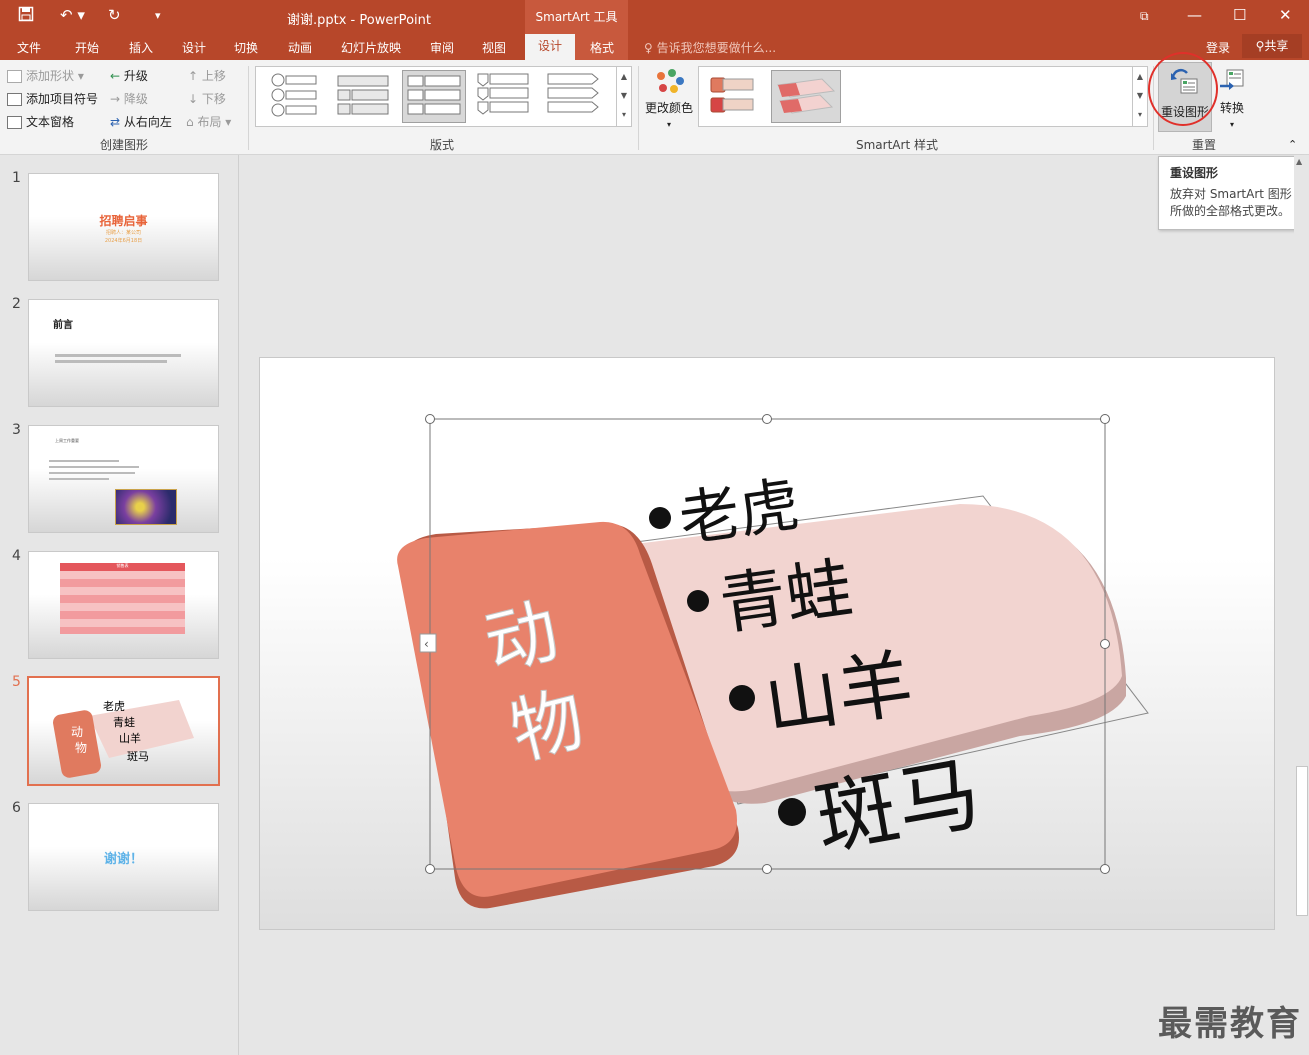 This screenshot has width=1309, height=1055. I want to click on slide-thumbnail-6: 谢谢！, so click(123, 857).